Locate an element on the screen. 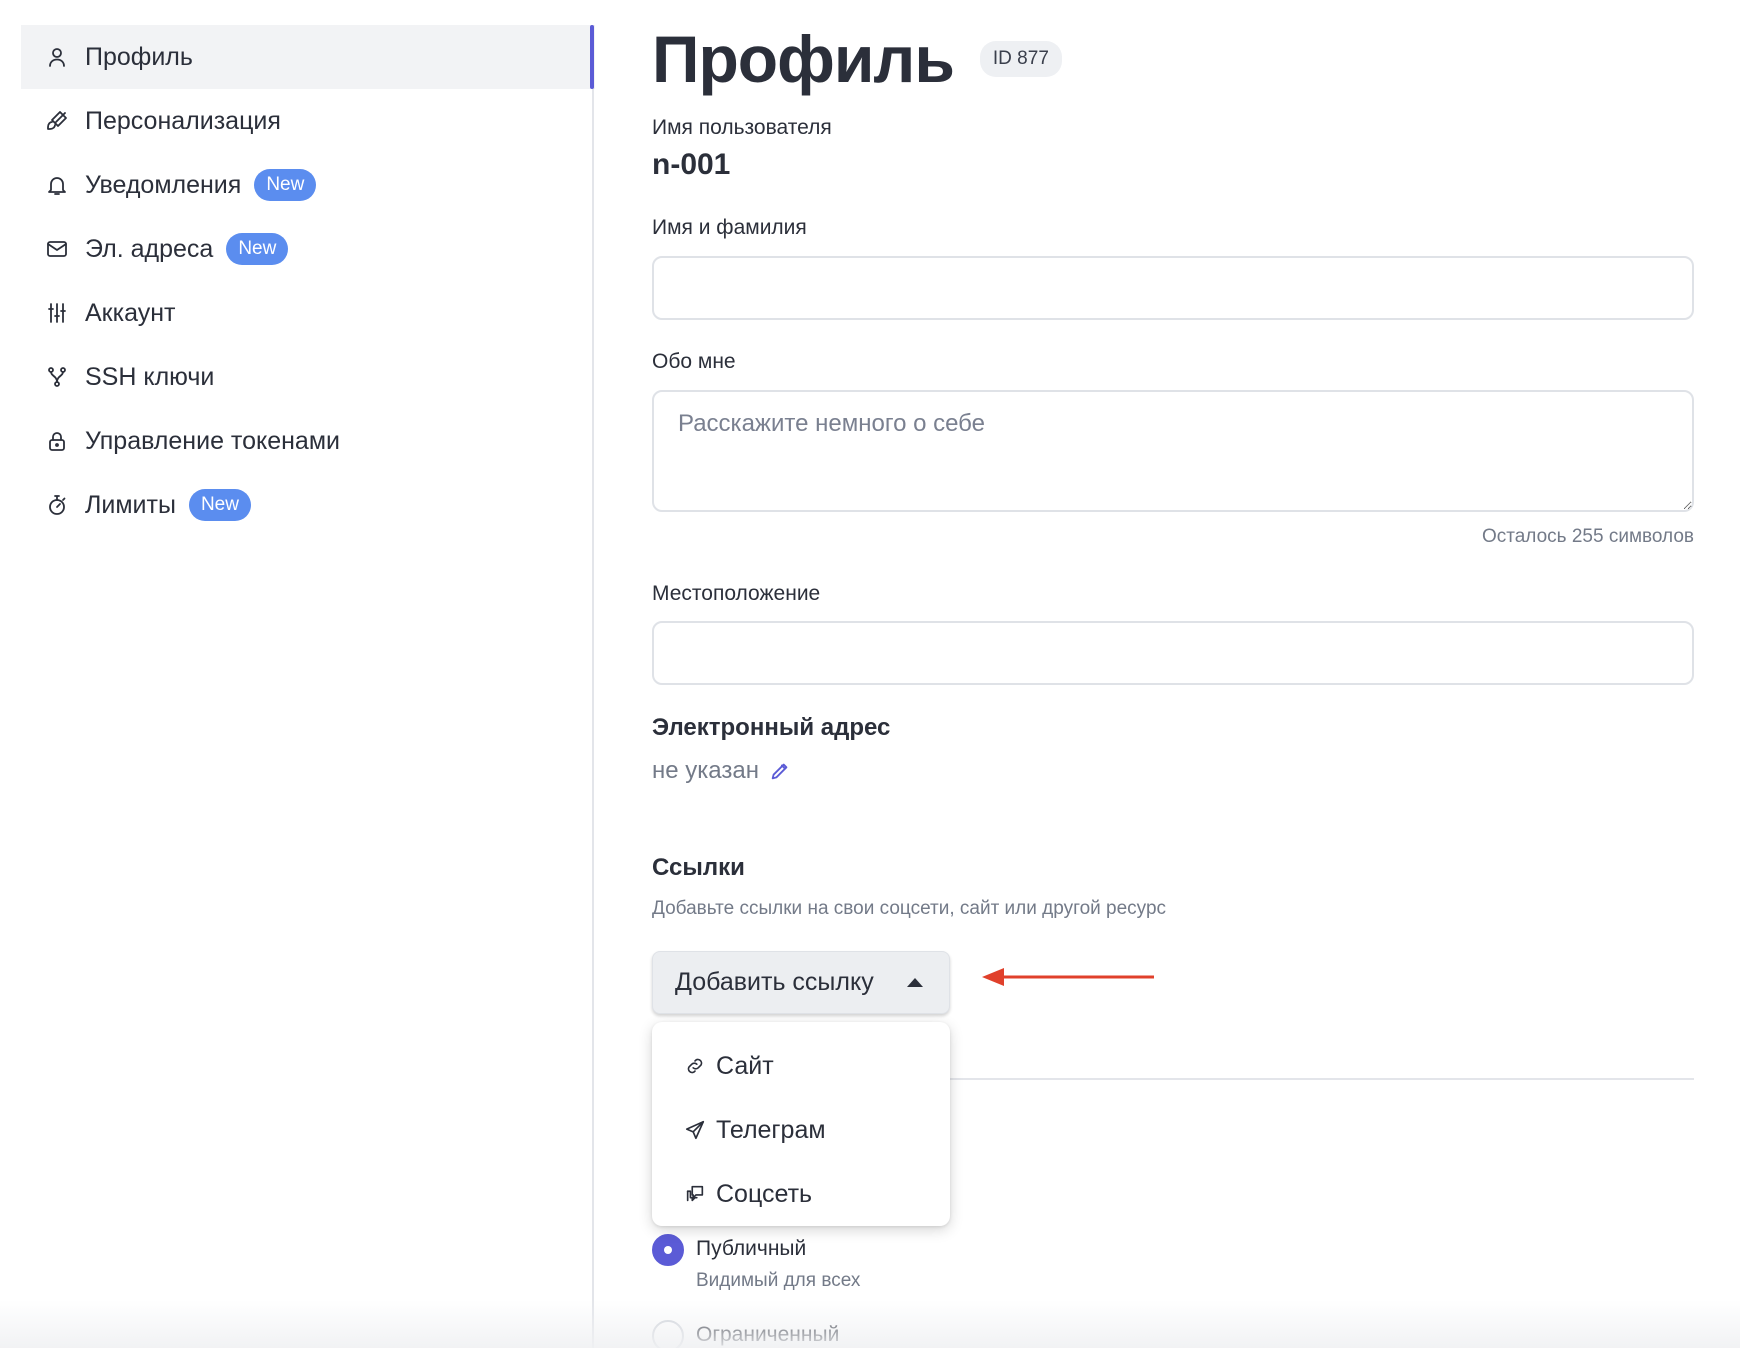  bottom-fade is located at coordinates (870, 1324).